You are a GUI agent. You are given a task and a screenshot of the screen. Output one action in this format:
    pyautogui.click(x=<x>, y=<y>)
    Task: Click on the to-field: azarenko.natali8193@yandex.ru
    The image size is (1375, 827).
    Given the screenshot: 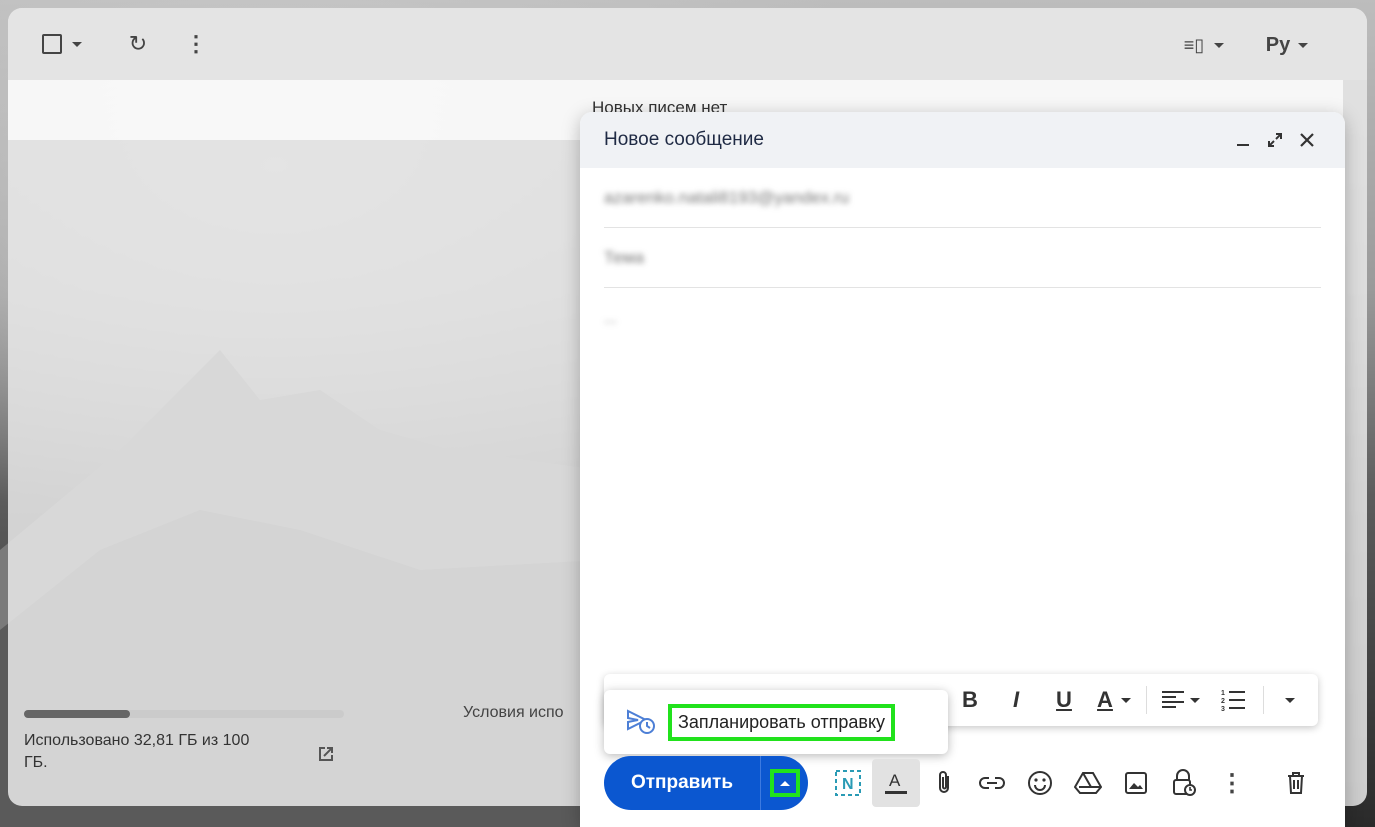 What is the action you would take?
    pyautogui.click(x=962, y=198)
    